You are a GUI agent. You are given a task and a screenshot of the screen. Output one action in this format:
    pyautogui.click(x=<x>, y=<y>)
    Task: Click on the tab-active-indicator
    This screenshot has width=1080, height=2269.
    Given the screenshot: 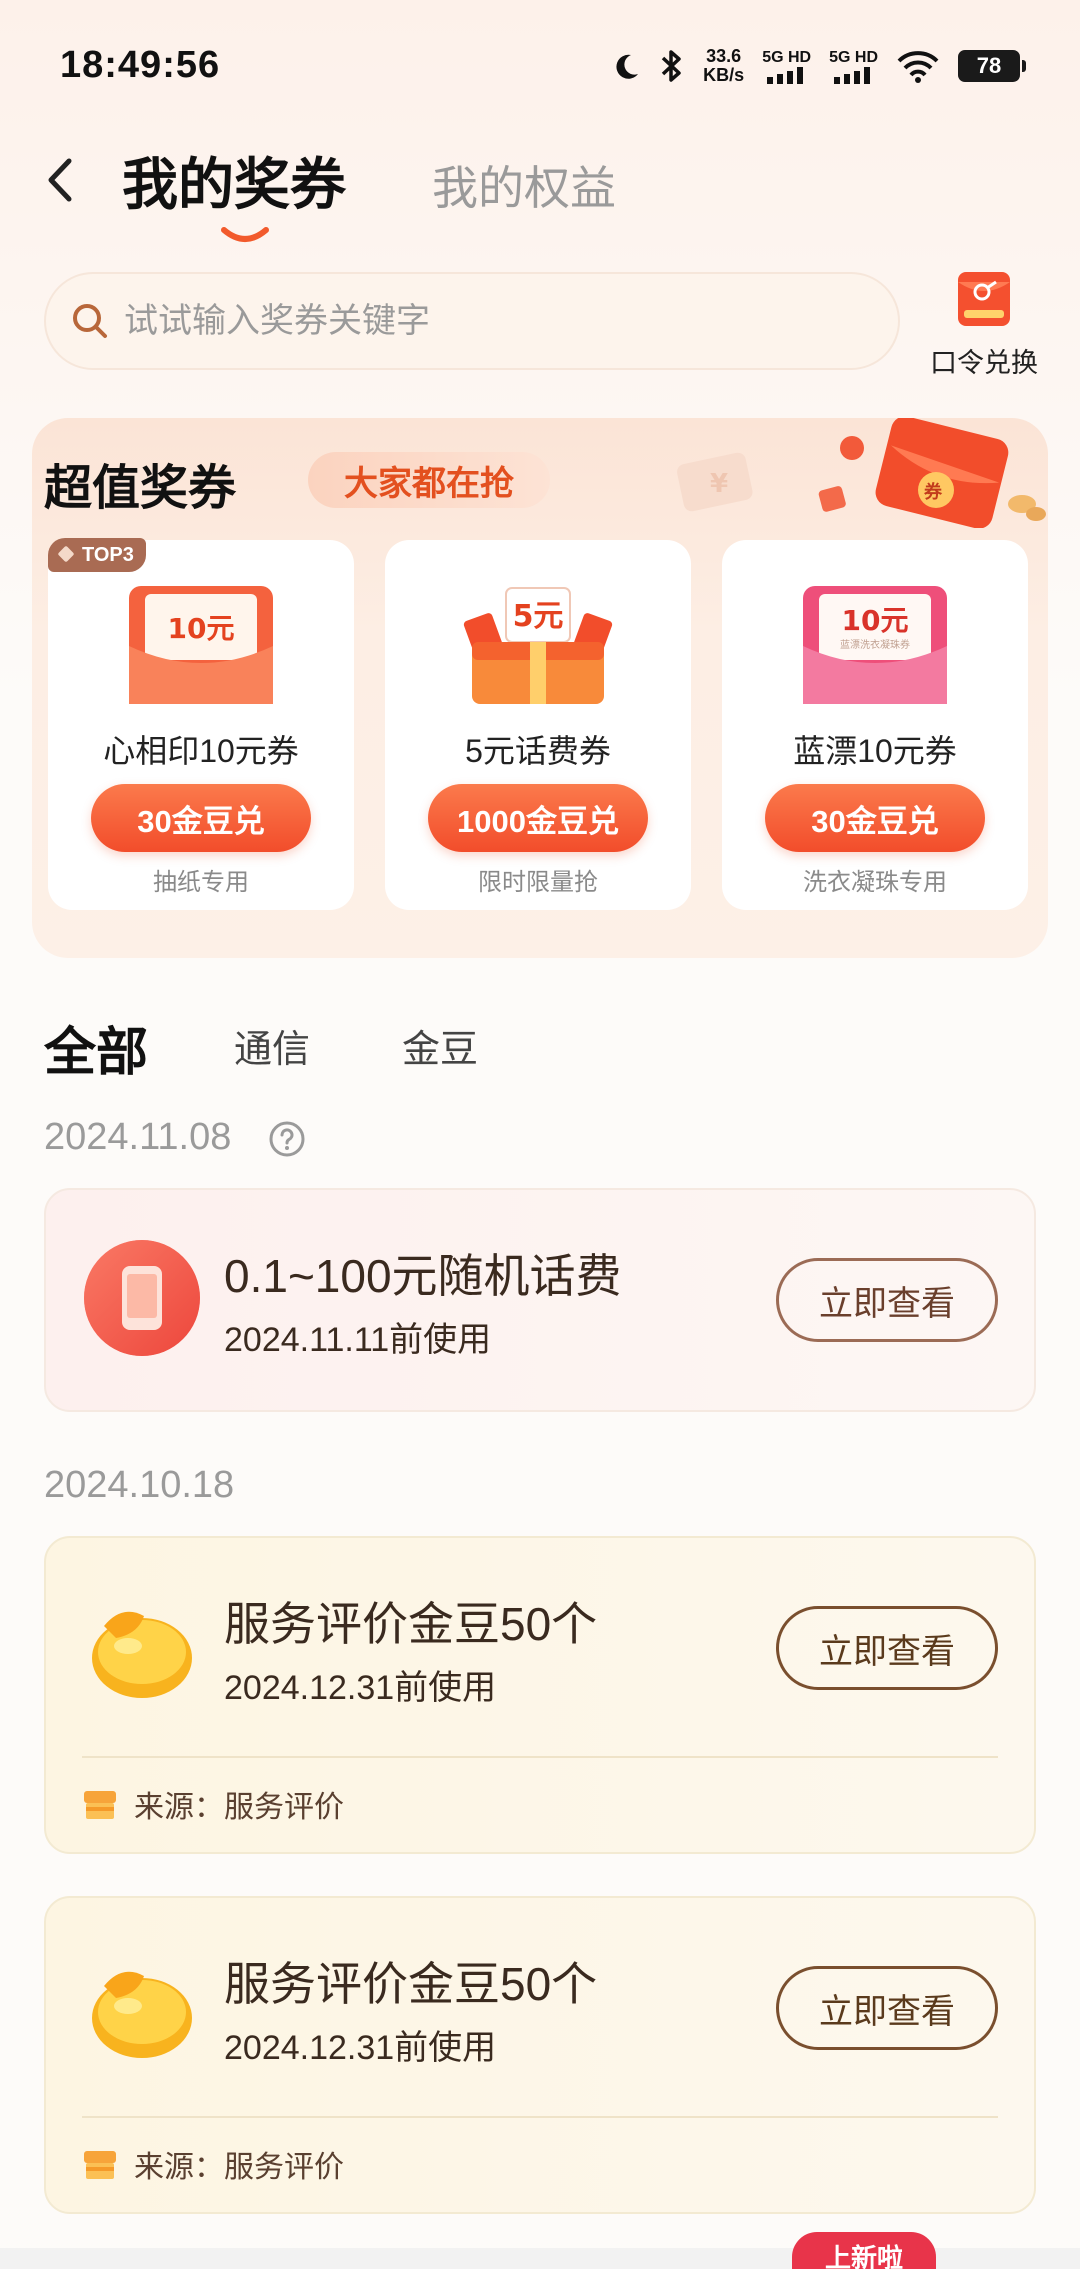 What is the action you would take?
    pyautogui.click(x=245, y=234)
    